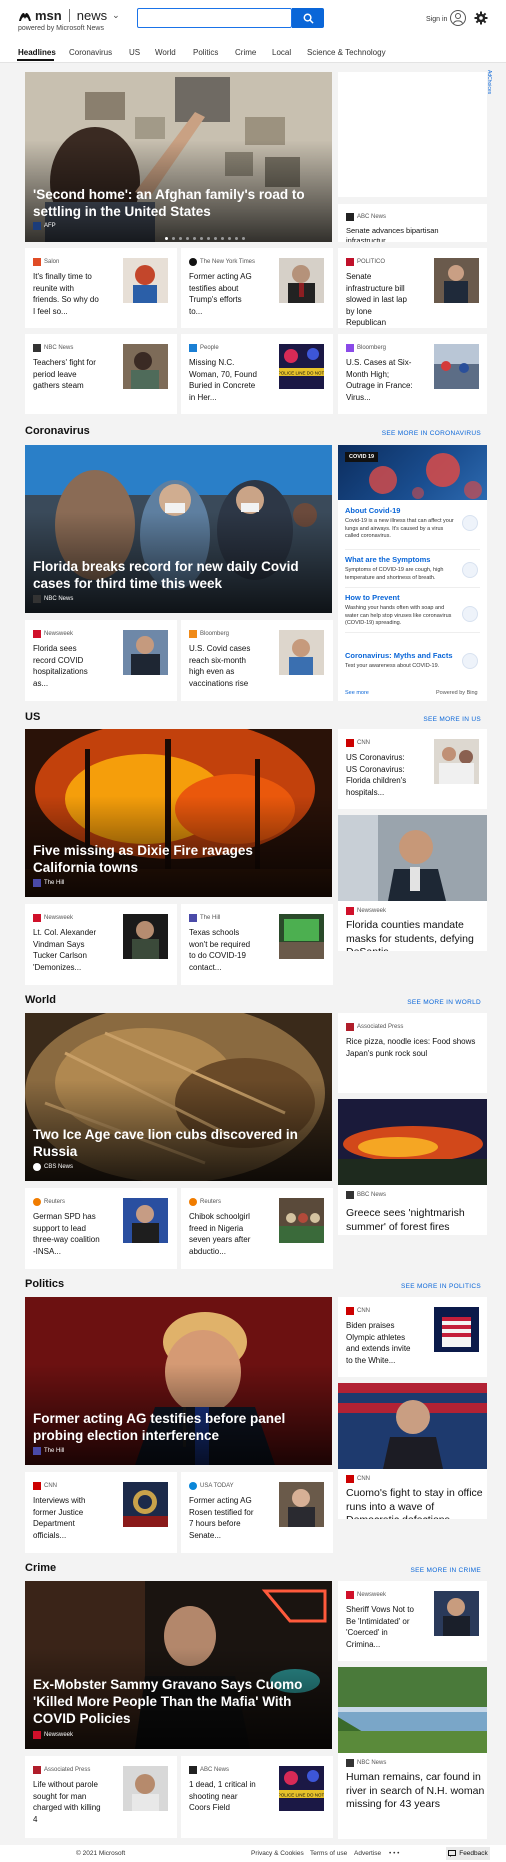  Describe the element at coordinates (412, 134) in the screenshot. I see `ad-slot` at that location.